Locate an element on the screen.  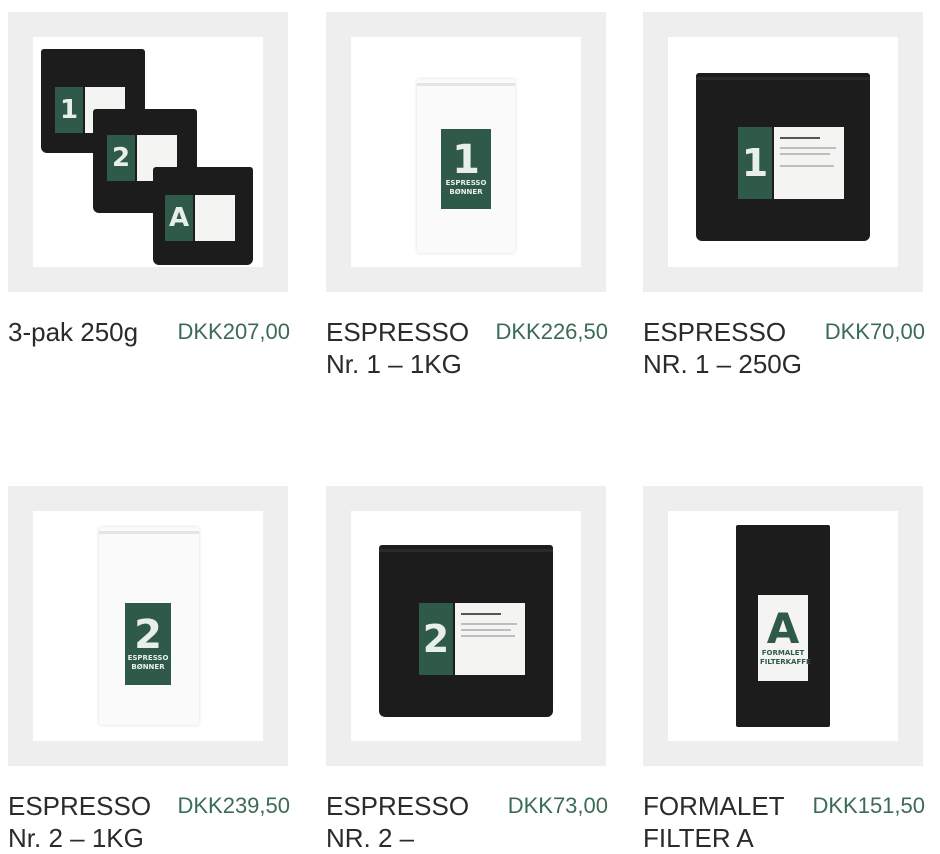
coffee-bag: 1 is located at coordinates (783, 157).